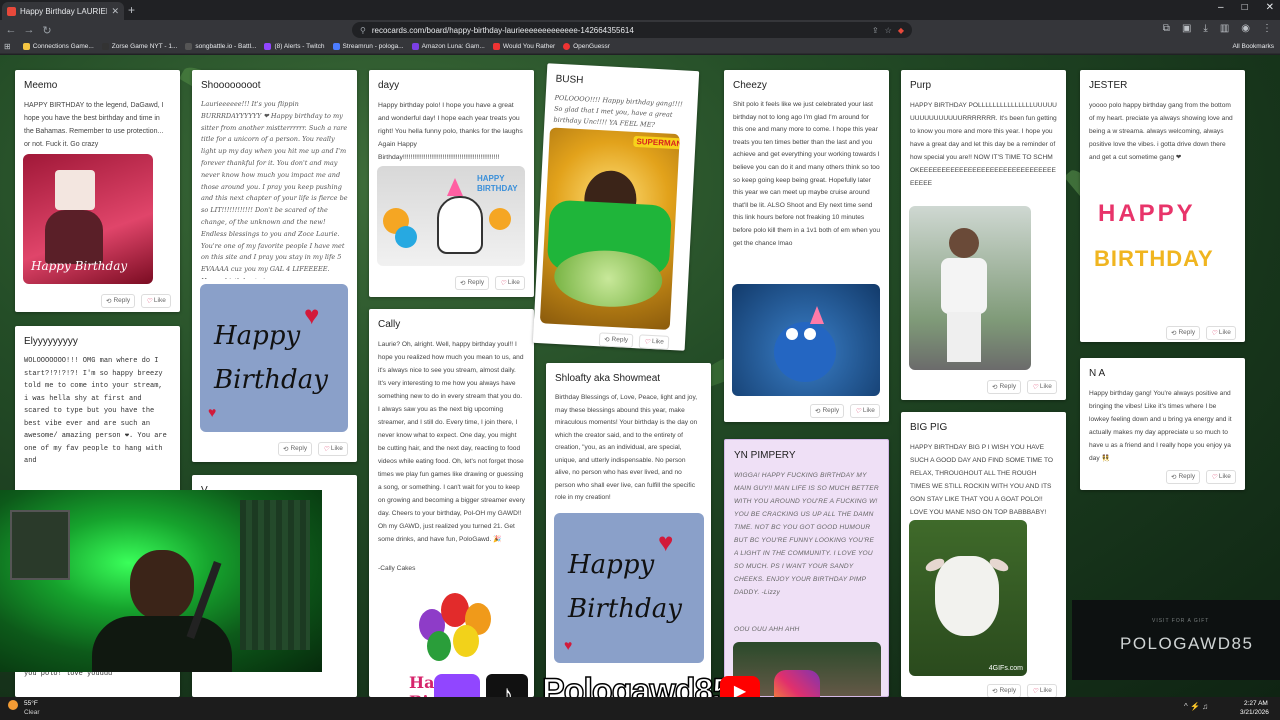 The height and width of the screenshot is (720, 1280). What do you see at coordinates (1154, 258) in the screenshot?
I see `candle-text-birthday: BIRTHDAY` at bounding box center [1154, 258].